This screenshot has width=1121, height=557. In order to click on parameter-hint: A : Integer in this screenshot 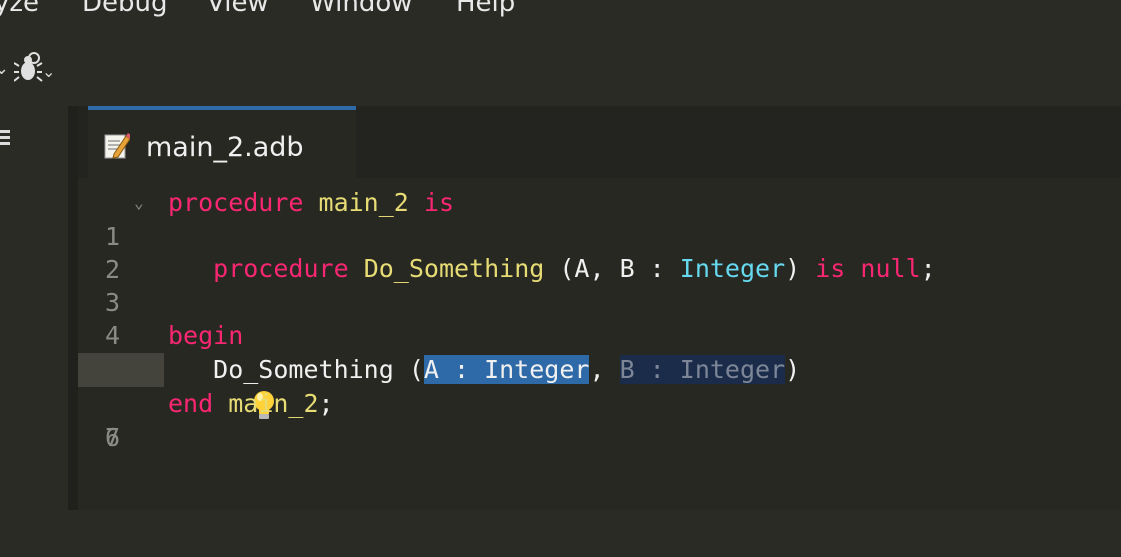, I will do `click(506, 369)`.